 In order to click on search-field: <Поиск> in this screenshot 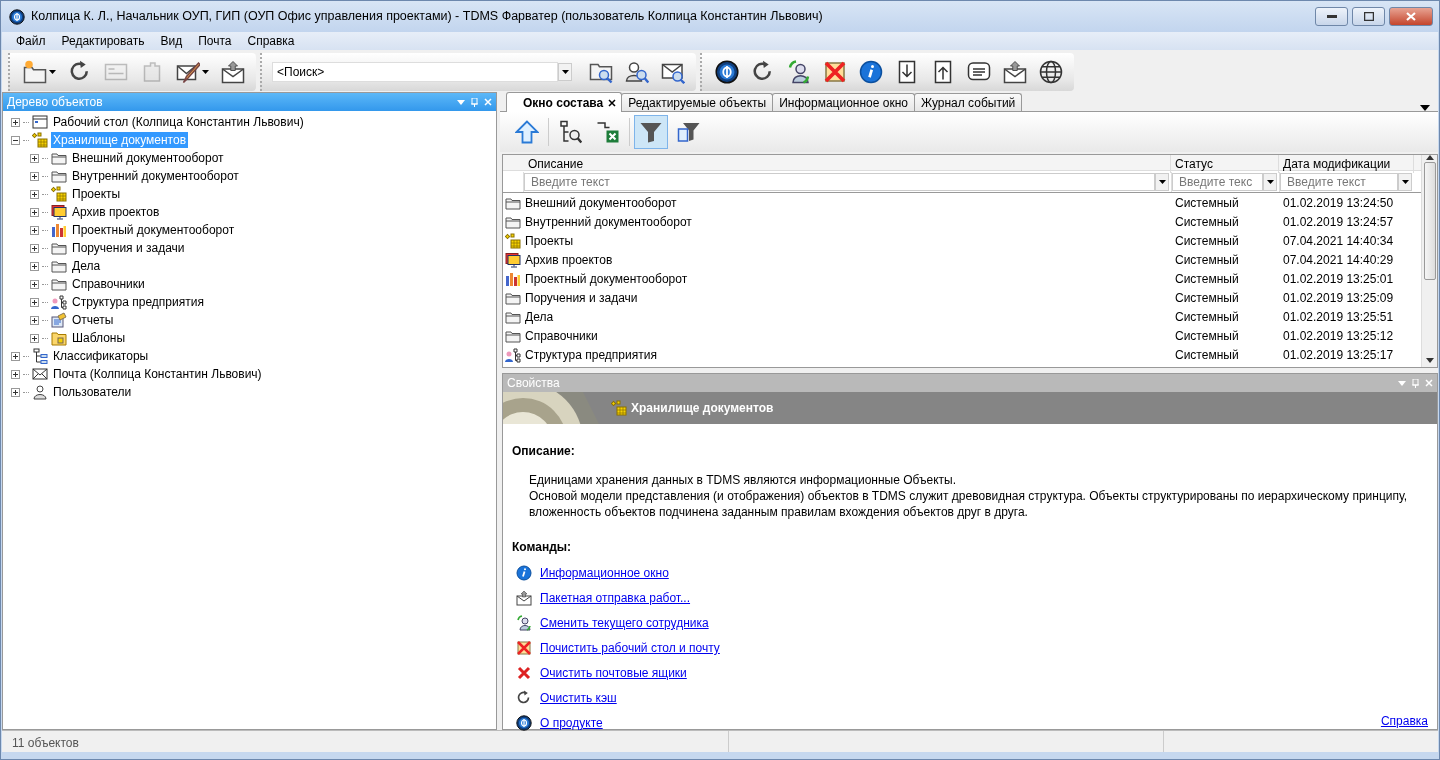, I will do `click(415, 72)`.